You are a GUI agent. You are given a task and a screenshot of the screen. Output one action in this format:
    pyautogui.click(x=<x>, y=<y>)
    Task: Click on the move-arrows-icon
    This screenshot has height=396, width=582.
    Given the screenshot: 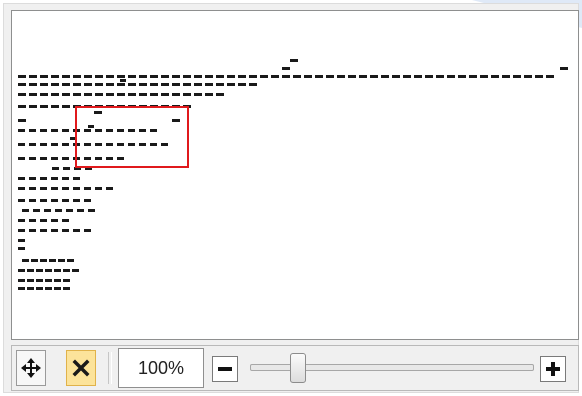 What is the action you would take?
    pyautogui.click(x=31, y=368)
    